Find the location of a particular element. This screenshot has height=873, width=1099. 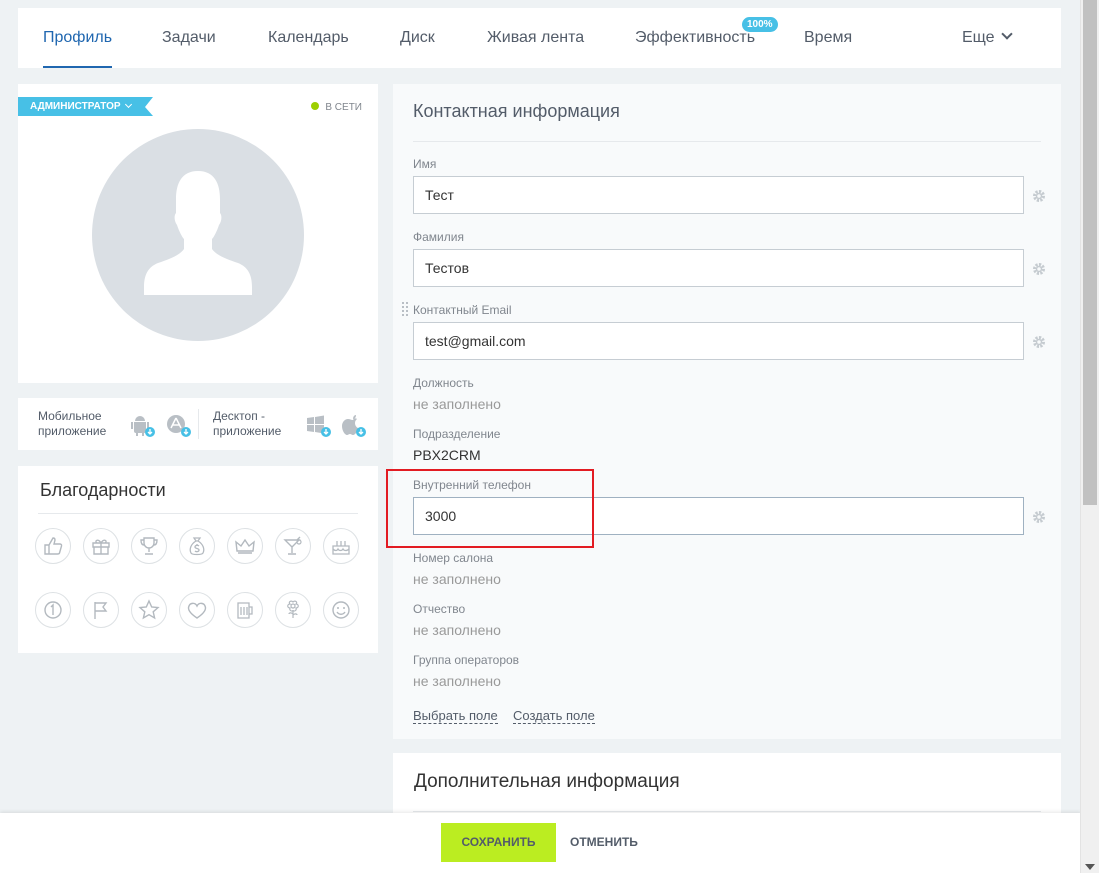

smile-icon is located at coordinates (341, 610).